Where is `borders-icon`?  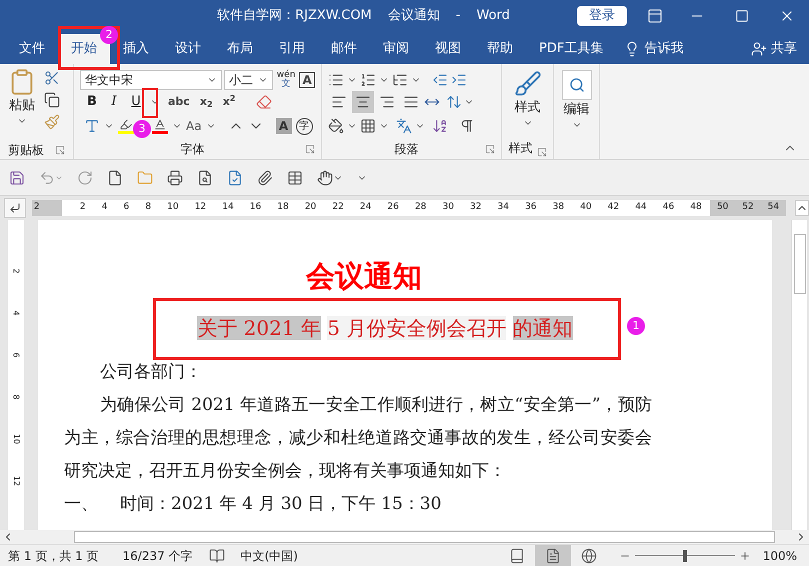
borders-icon is located at coordinates (368, 126).